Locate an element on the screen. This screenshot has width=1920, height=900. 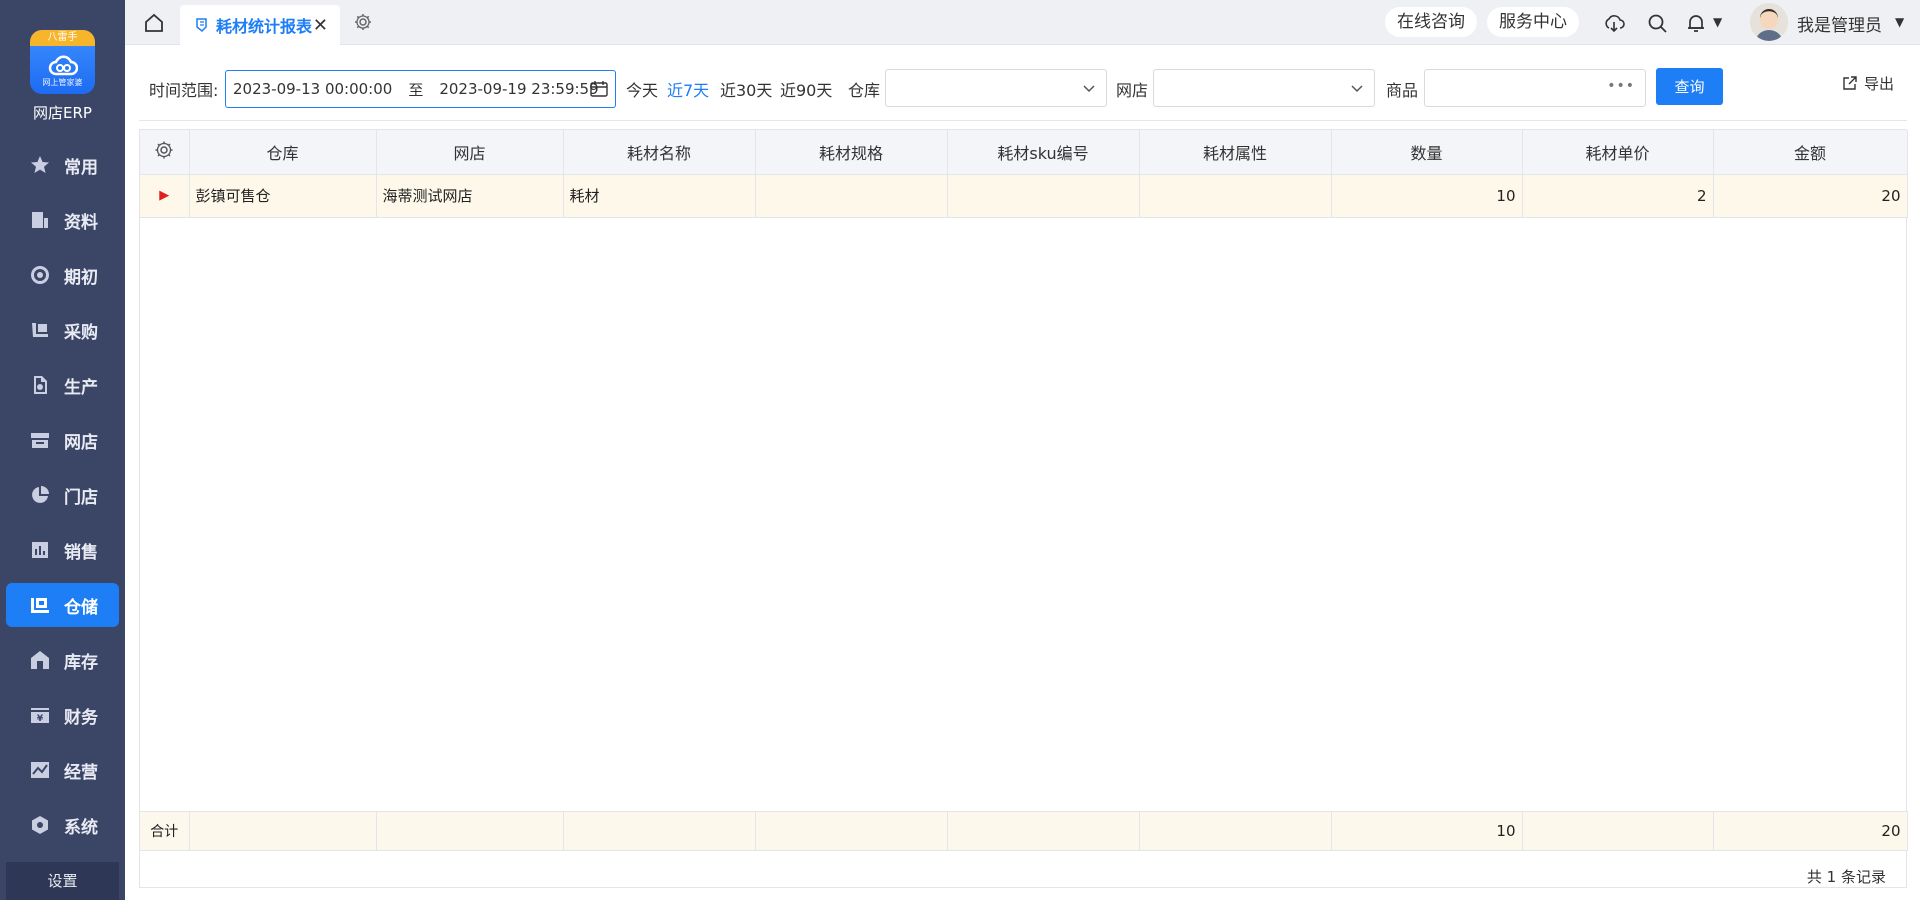
column-settings is located at coordinates (165, 152).